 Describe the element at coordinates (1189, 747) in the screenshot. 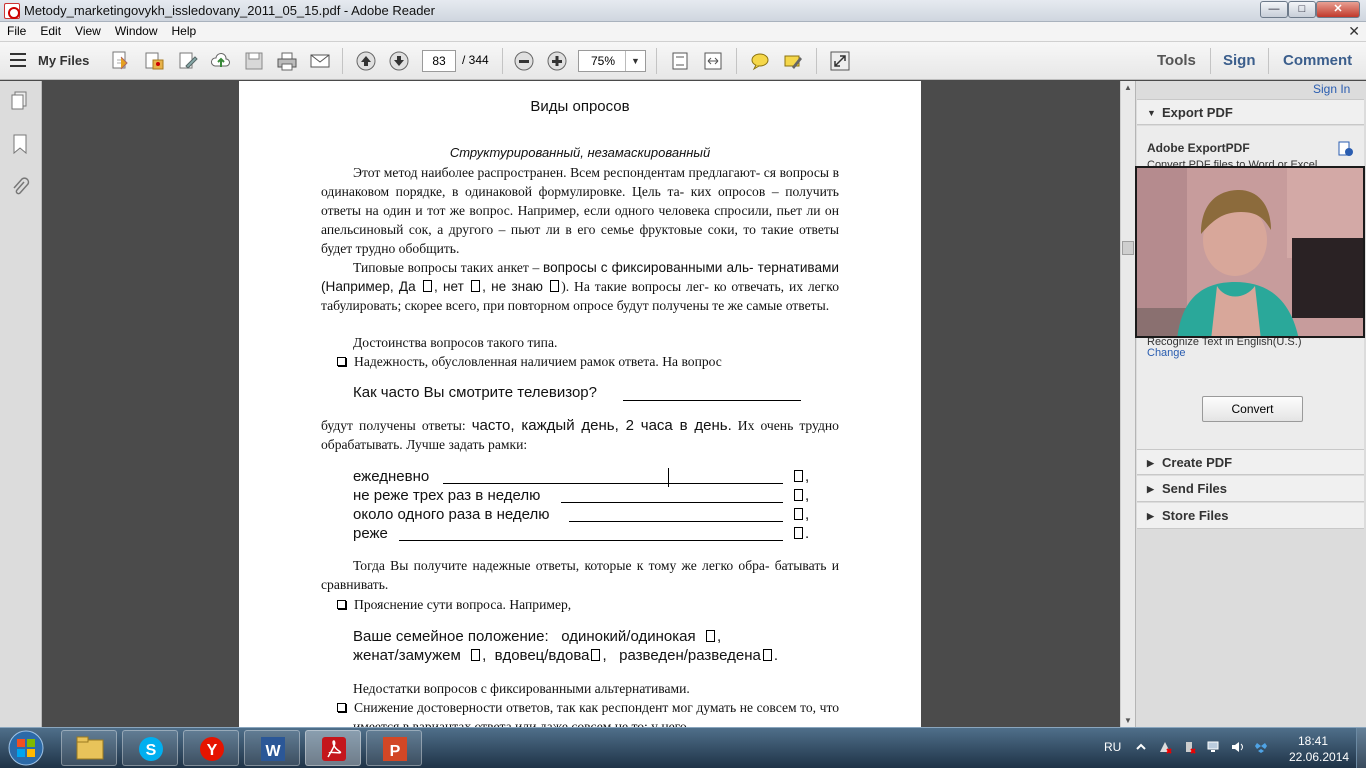

I see `usb-device-icon` at that location.